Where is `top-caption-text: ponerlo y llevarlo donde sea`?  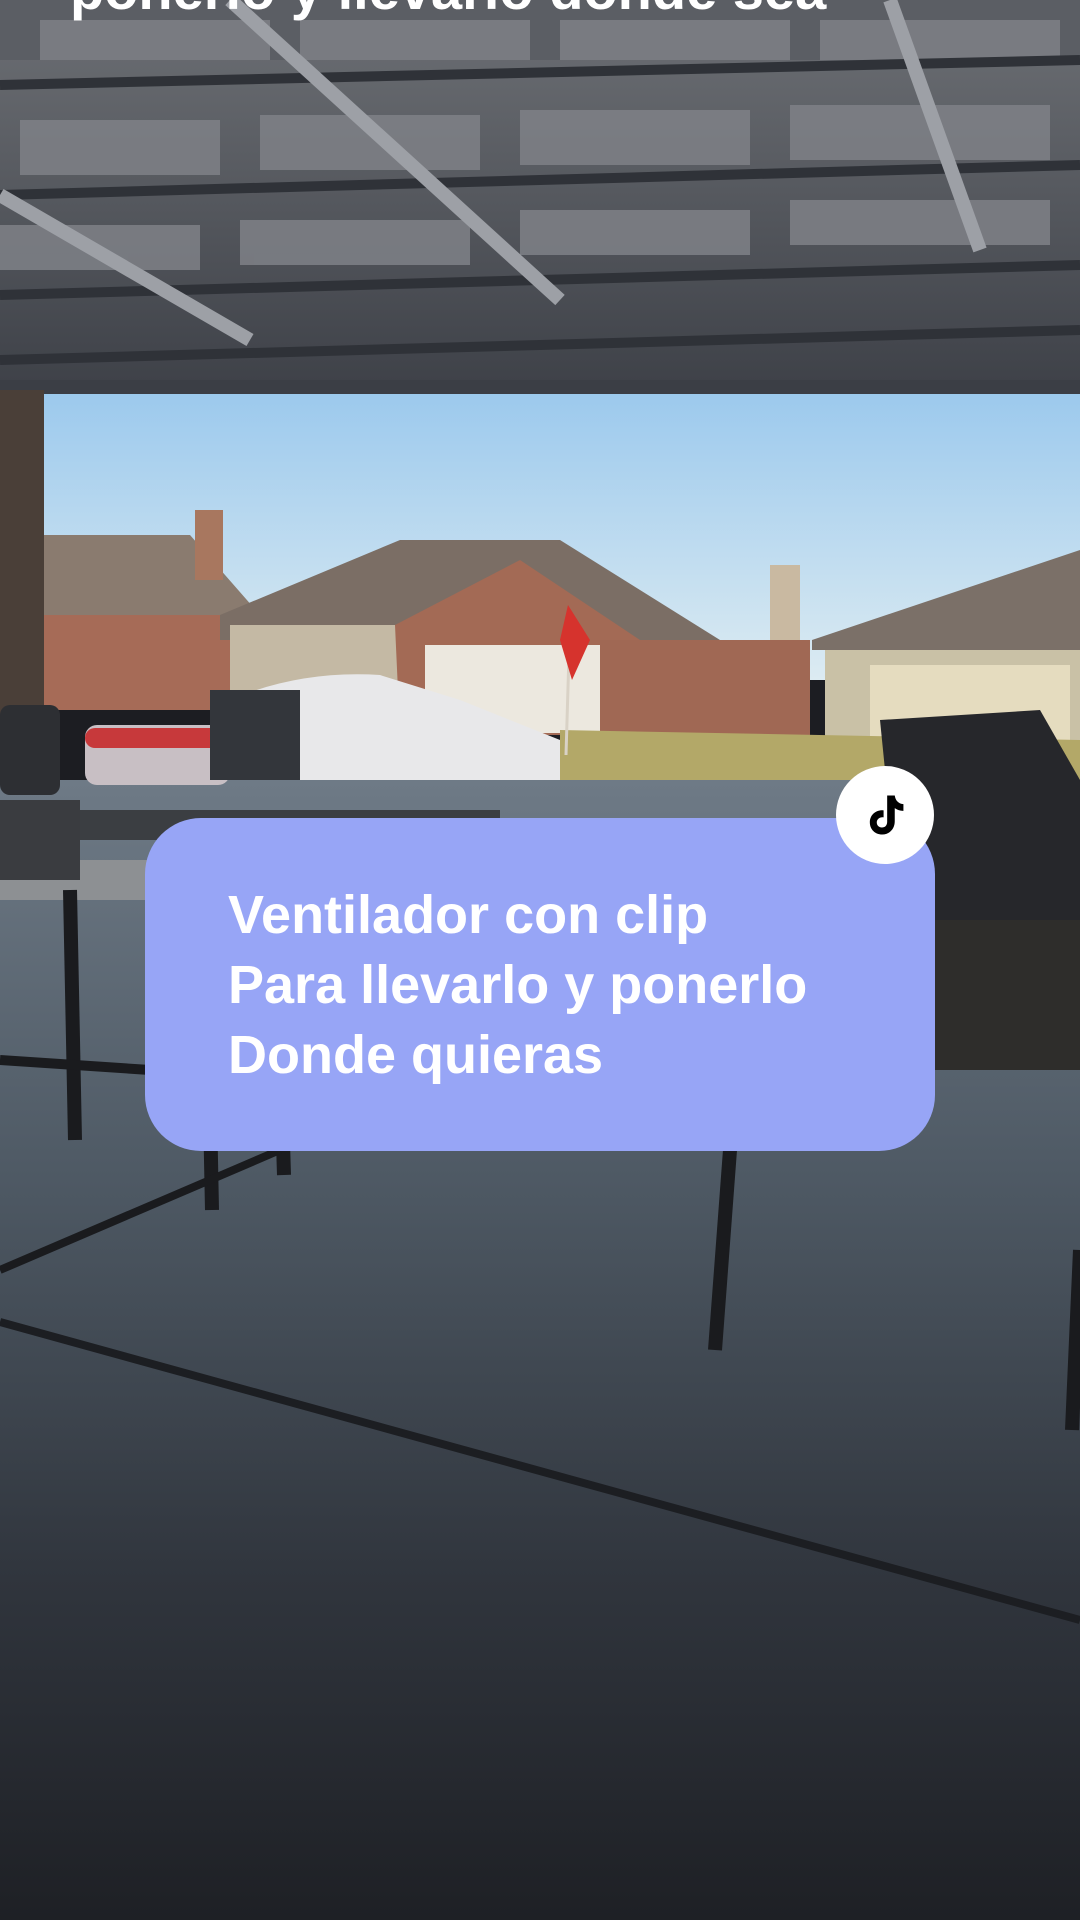 top-caption-text: ponerlo y llevarlo donde sea is located at coordinates (448, 9).